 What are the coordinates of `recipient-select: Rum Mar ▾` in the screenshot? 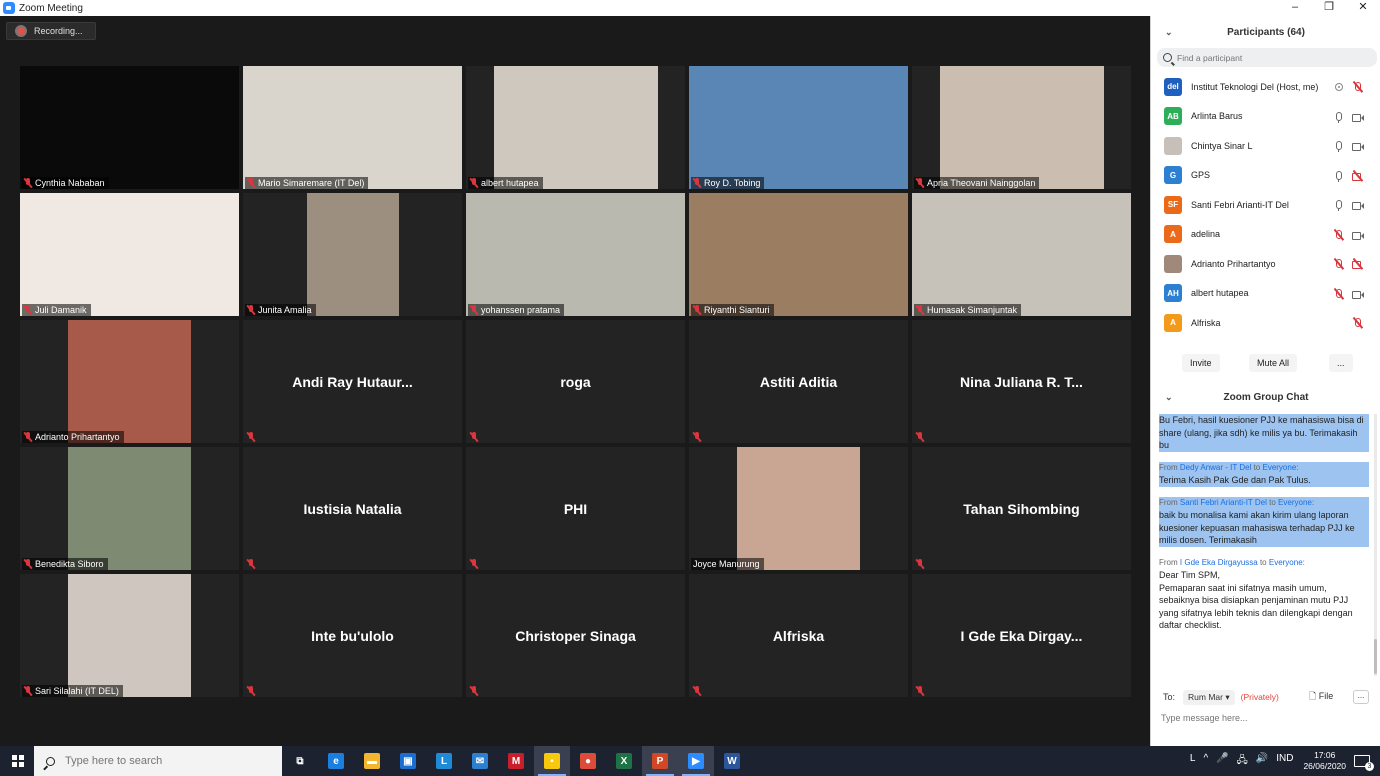 It's located at (1209, 697).